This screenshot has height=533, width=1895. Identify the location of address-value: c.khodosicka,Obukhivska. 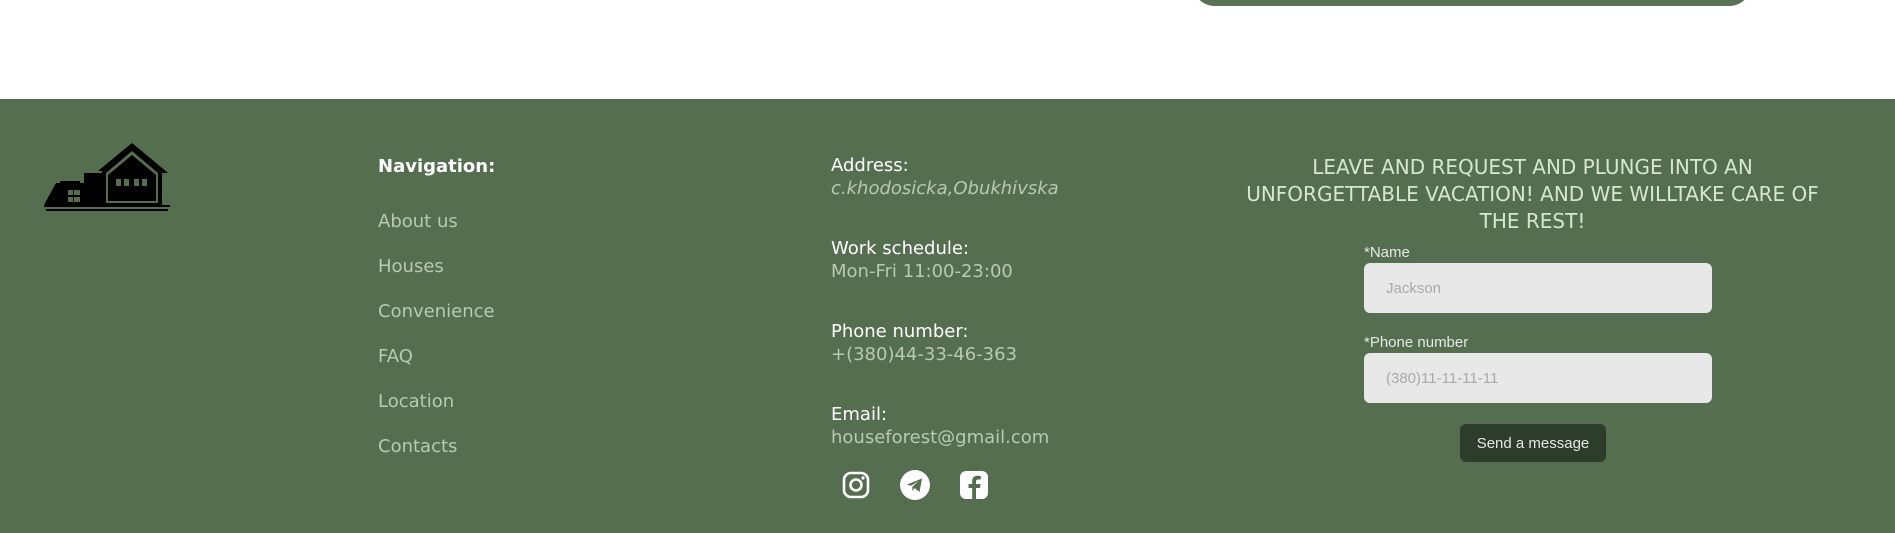
(945, 188).